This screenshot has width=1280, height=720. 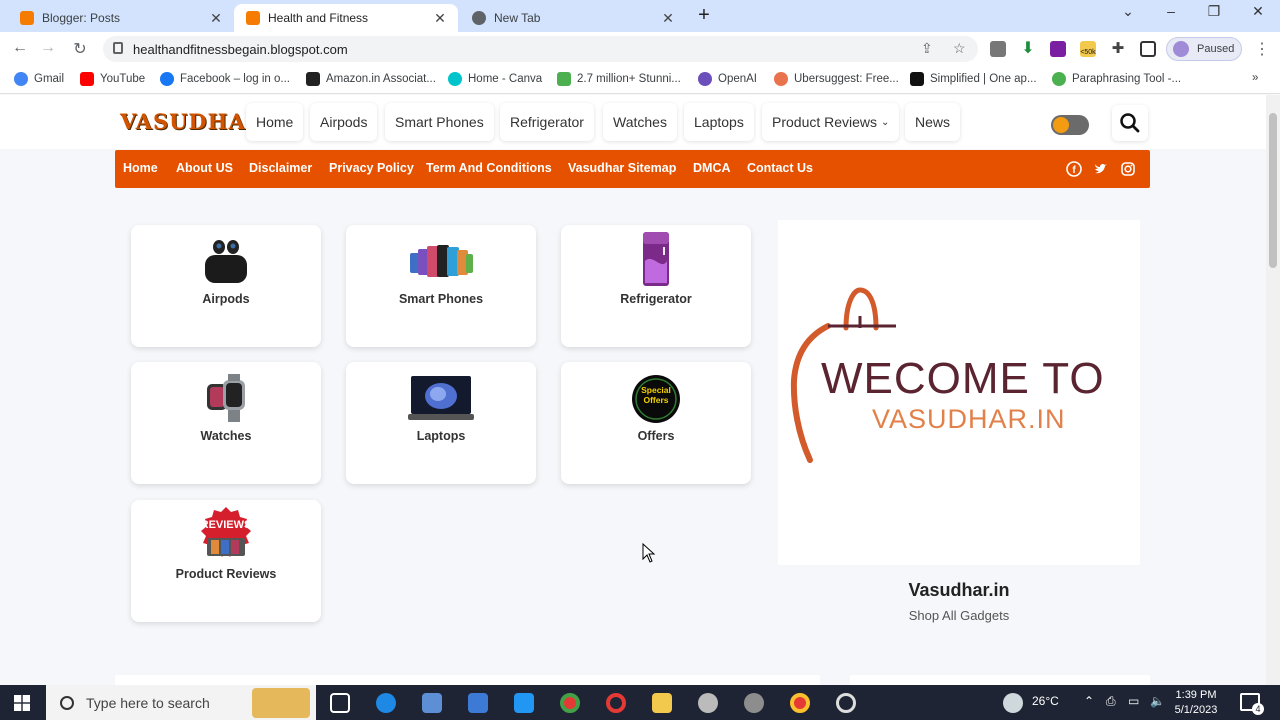 I want to click on tab-health-and-fitness: Health and Fitness ✕, so click(x=346, y=18).